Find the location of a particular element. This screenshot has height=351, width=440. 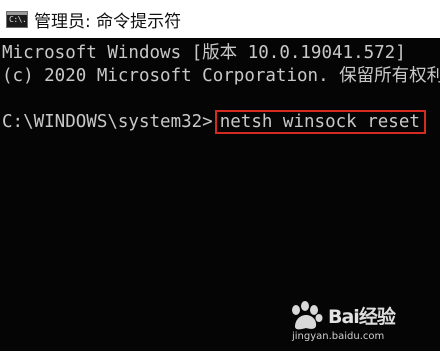

watermark-brand: Bai经验 is located at coordinates (362, 317).